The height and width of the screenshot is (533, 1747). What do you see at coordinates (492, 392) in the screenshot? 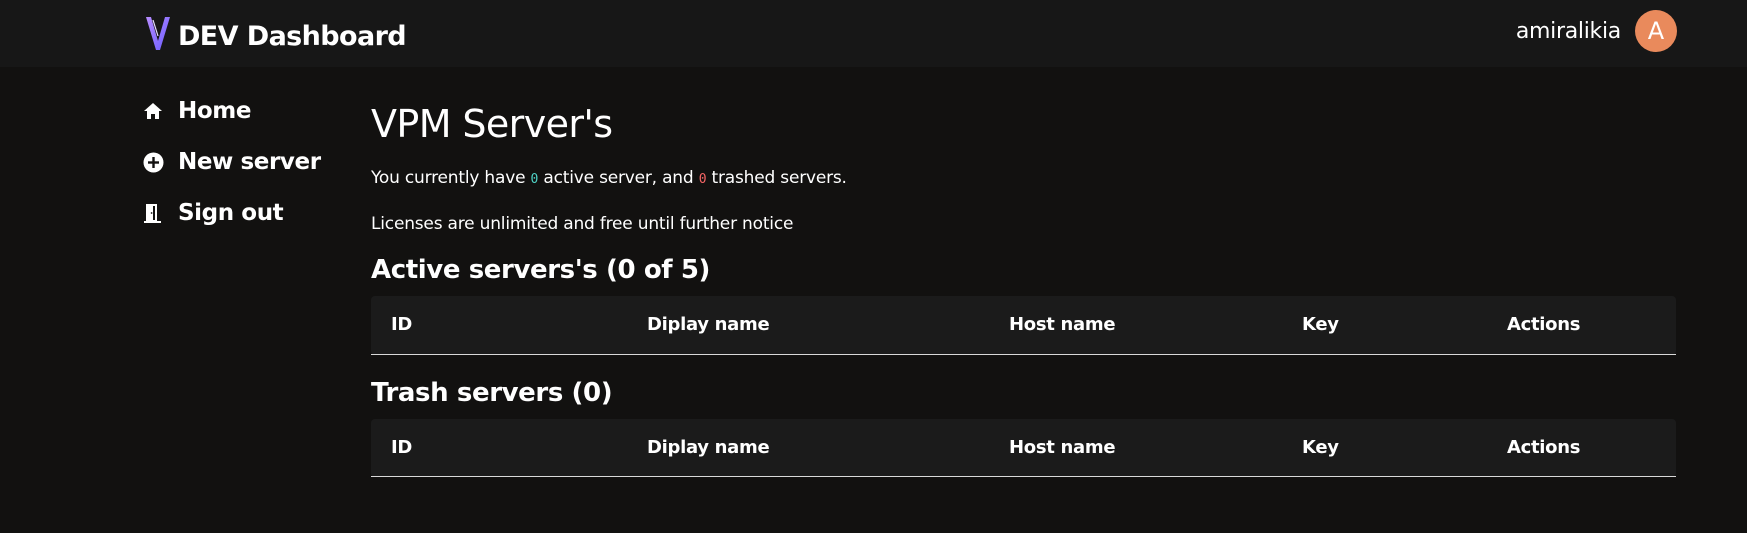
I see `trash-servers-title: Trash servers (0)` at bounding box center [492, 392].